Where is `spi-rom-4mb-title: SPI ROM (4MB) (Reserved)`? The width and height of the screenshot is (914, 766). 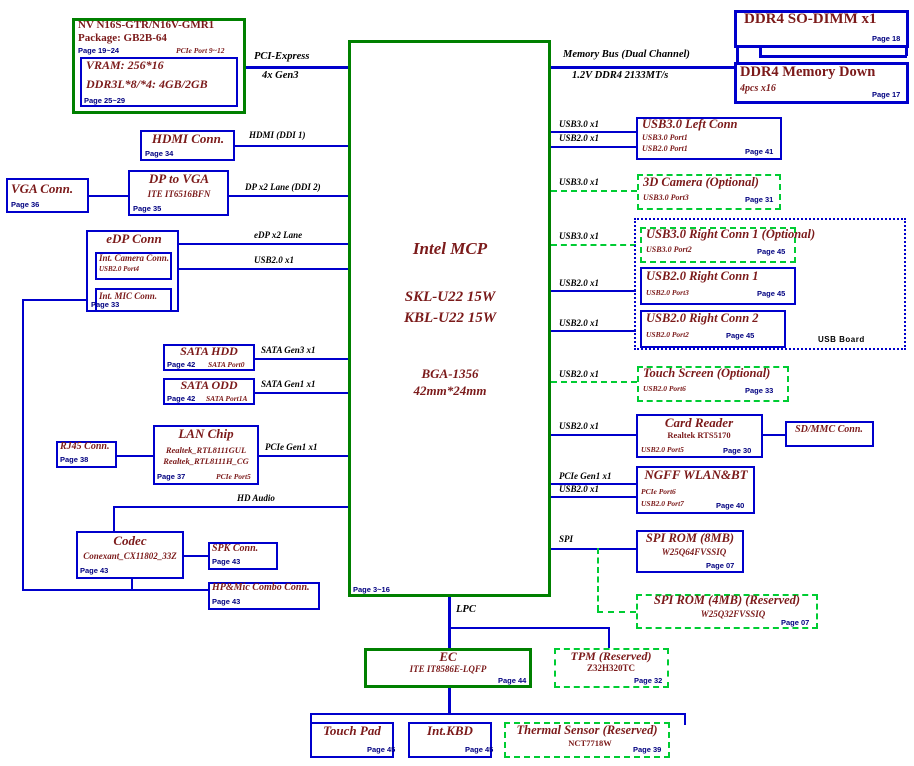
spi-rom-4mb-title: SPI ROM (4MB) (Reserved) is located at coordinates (727, 600).